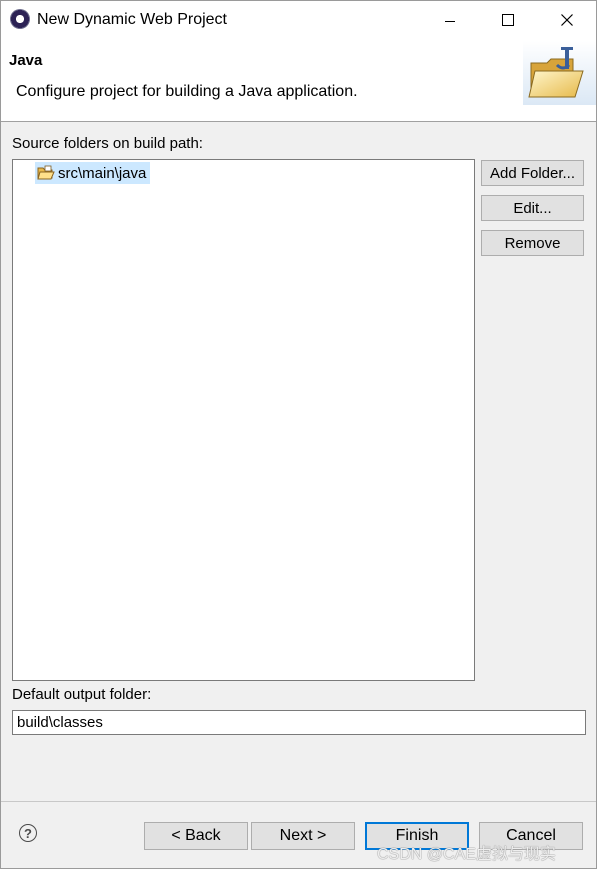 This screenshot has width=597, height=869. What do you see at coordinates (26, 60) in the screenshot?
I see `page-title: Java` at bounding box center [26, 60].